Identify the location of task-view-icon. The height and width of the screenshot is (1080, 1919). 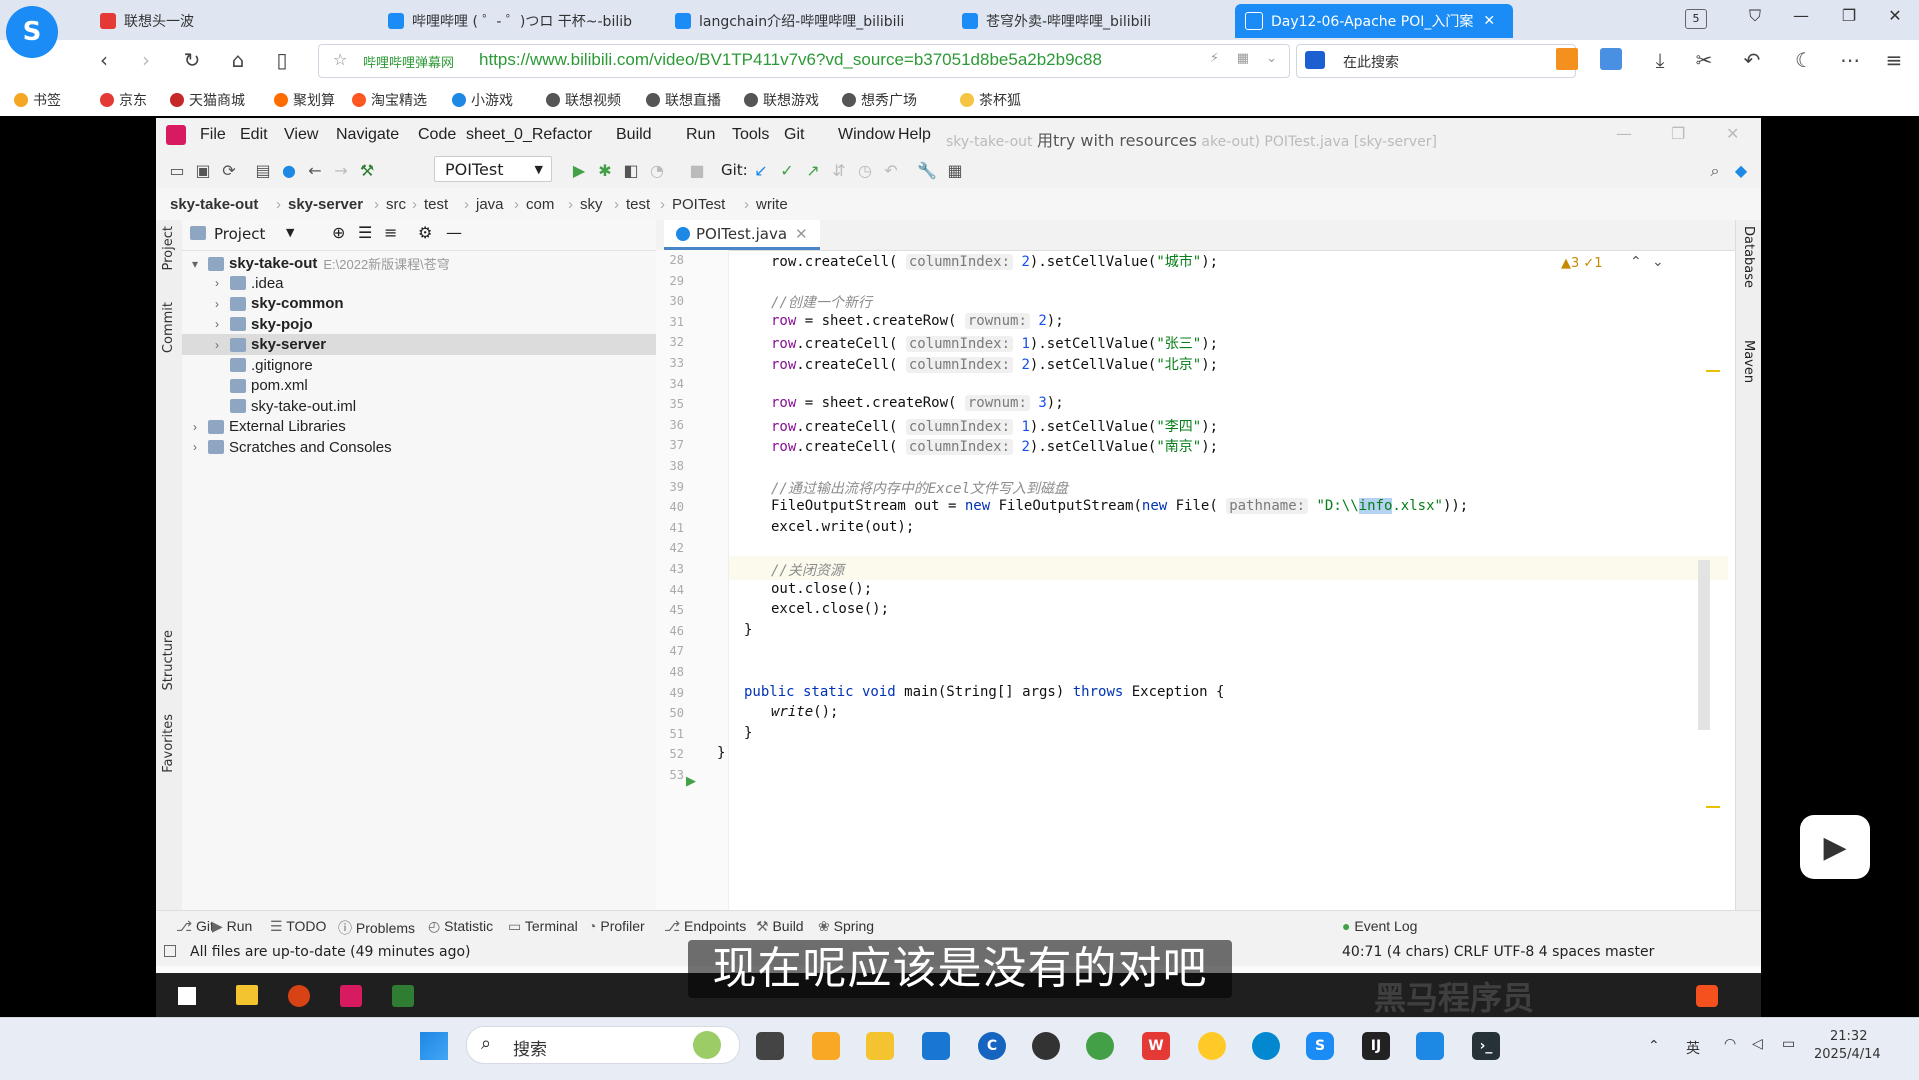
(770, 1046).